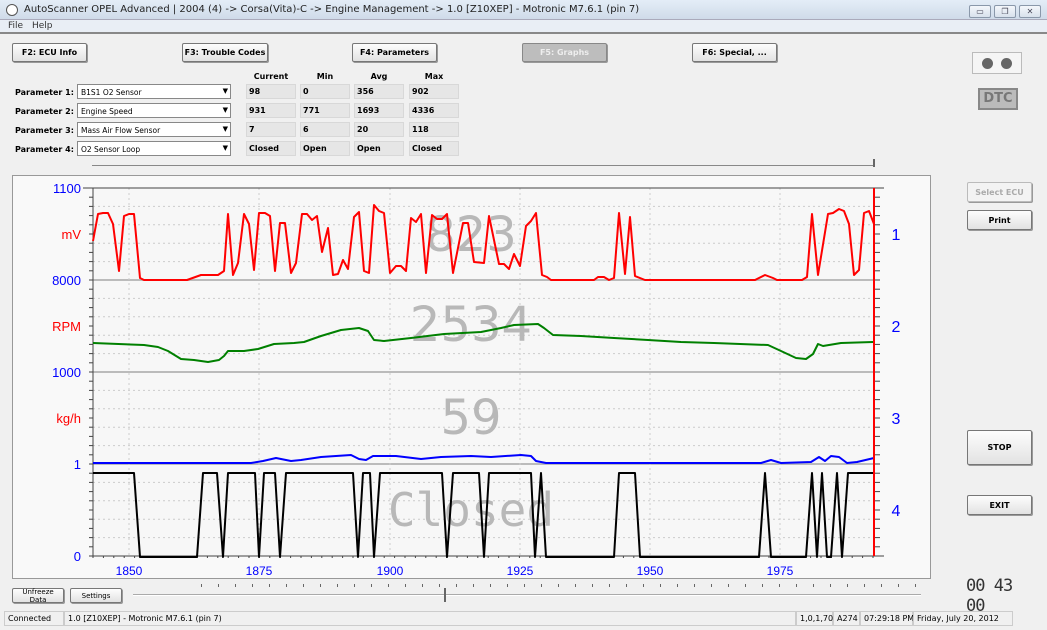 The width and height of the screenshot is (1047, 630). I want to click on parameter-min-value: 771, so click(325, 110).